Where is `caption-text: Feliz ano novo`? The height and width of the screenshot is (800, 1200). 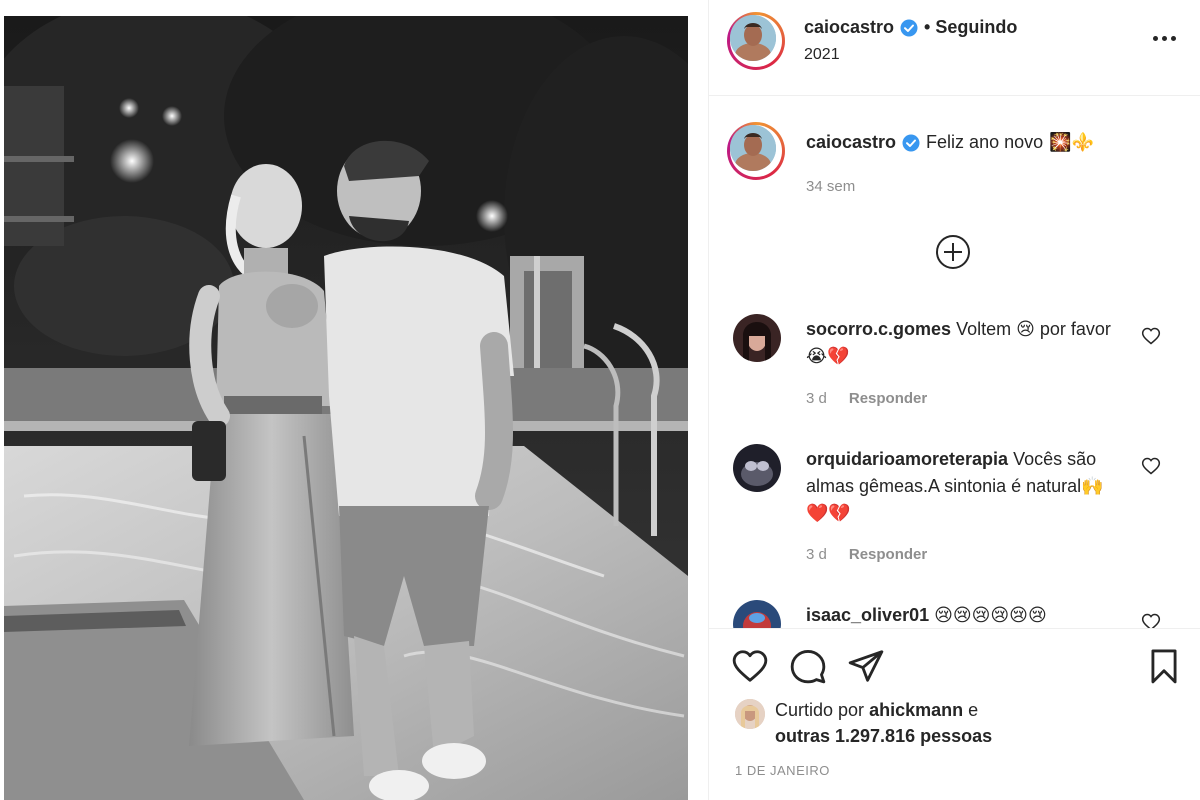
caption-text: Feliz ano novo is located at coordinates (985, 142).